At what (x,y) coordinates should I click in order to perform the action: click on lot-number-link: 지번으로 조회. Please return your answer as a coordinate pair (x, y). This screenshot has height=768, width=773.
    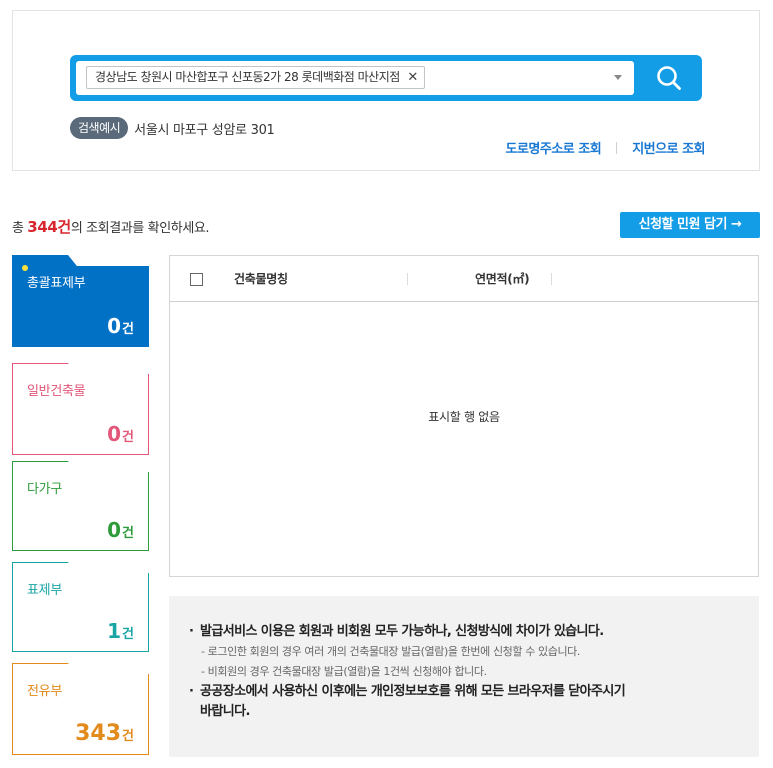
    Looking at the image, I should click on (668, 147).